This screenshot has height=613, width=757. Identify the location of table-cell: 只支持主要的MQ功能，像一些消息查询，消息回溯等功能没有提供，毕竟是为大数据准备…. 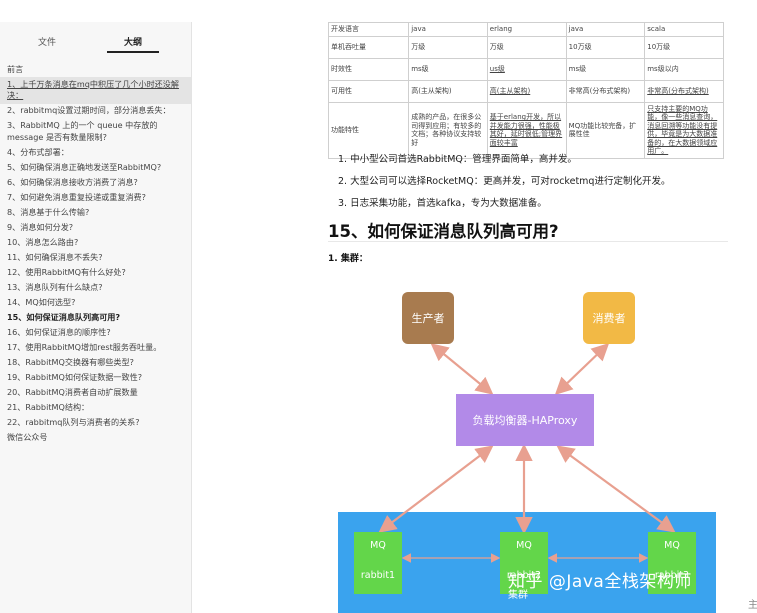
(684, 130).